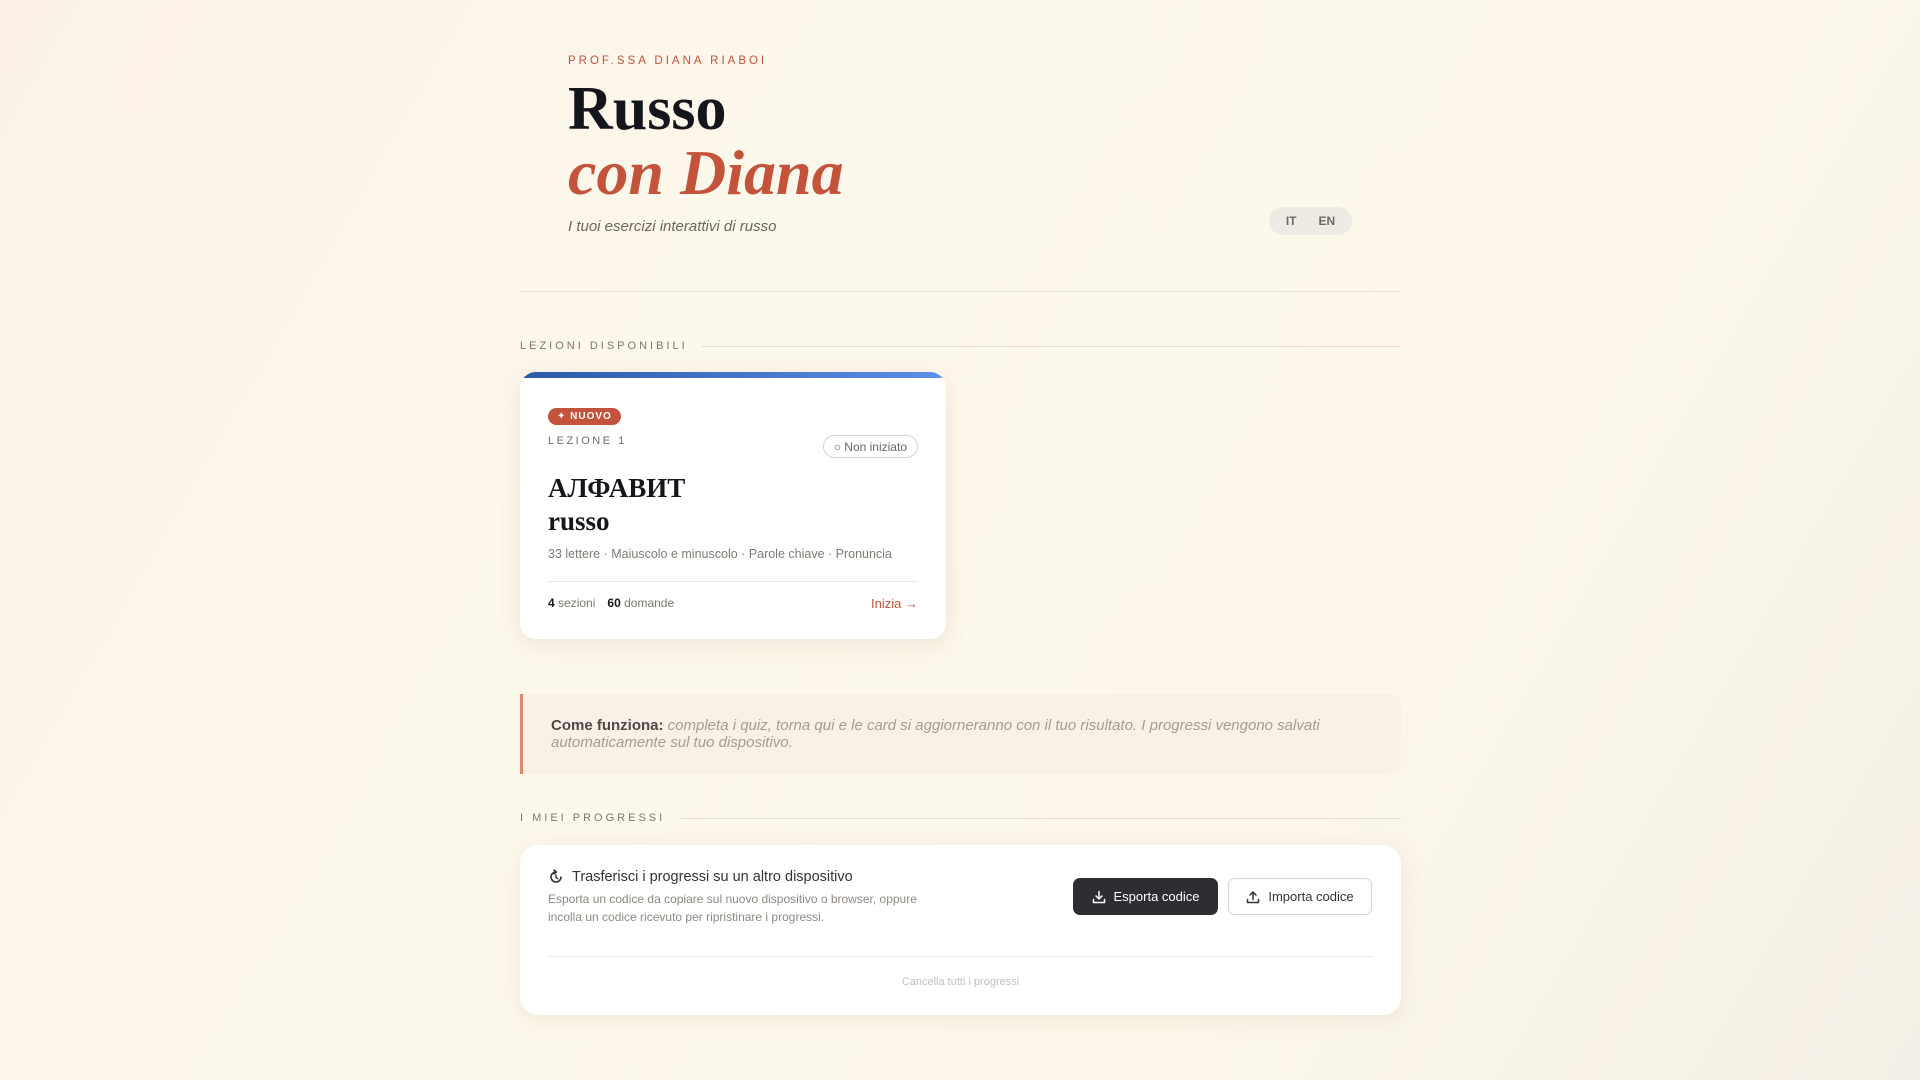 The image size is (1920, 1080). Describe the element at coordinates (1156, 896) in the screenshot. I see `export-code-label: Esporta codice` at that location.